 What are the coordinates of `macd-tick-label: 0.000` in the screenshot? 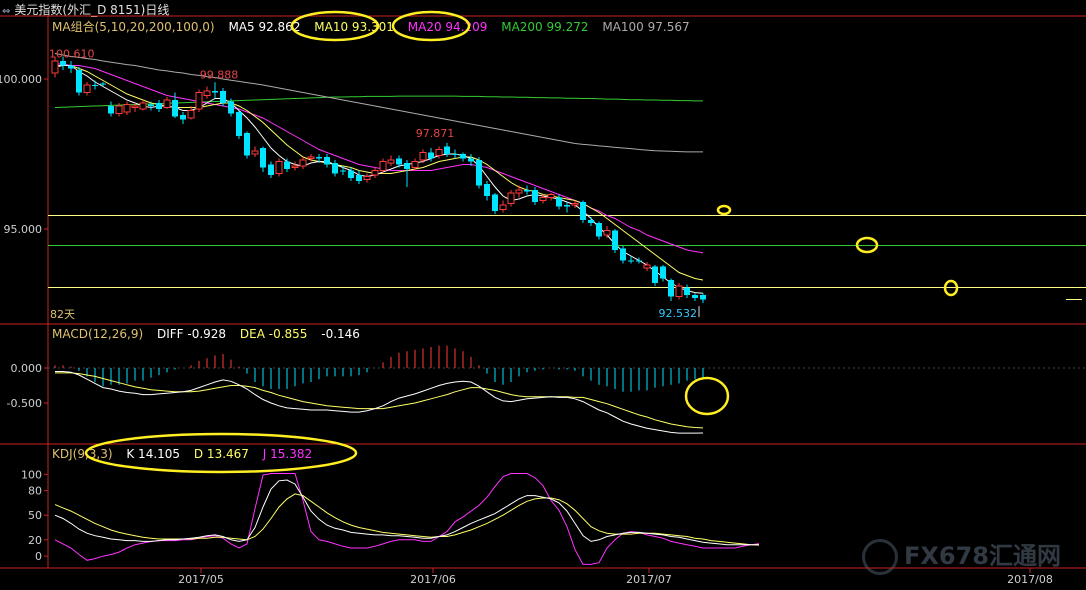 It's located at (27, 368).